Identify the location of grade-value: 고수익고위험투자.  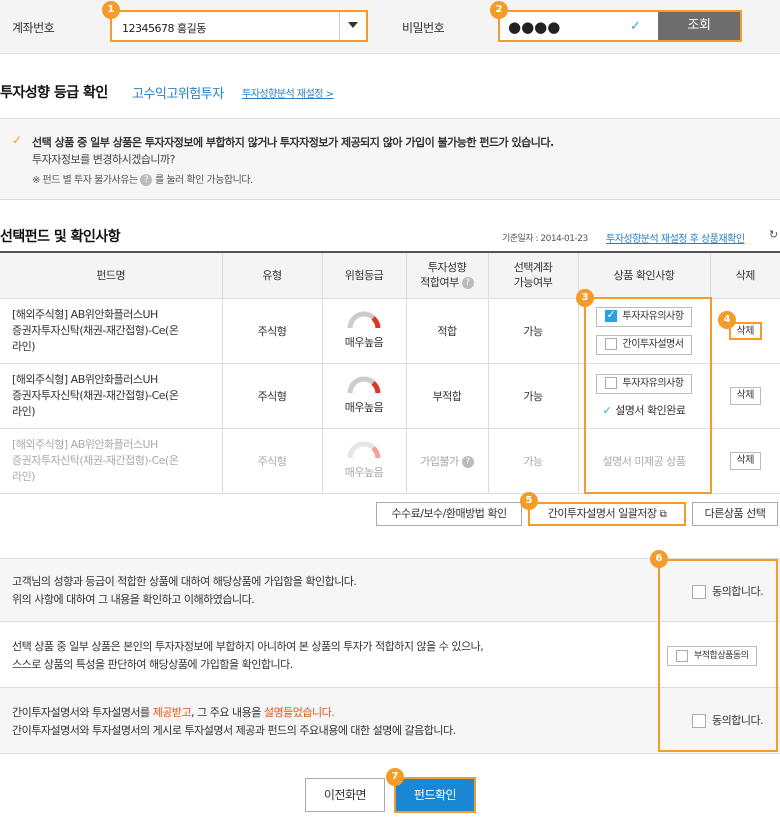
(178, 94).